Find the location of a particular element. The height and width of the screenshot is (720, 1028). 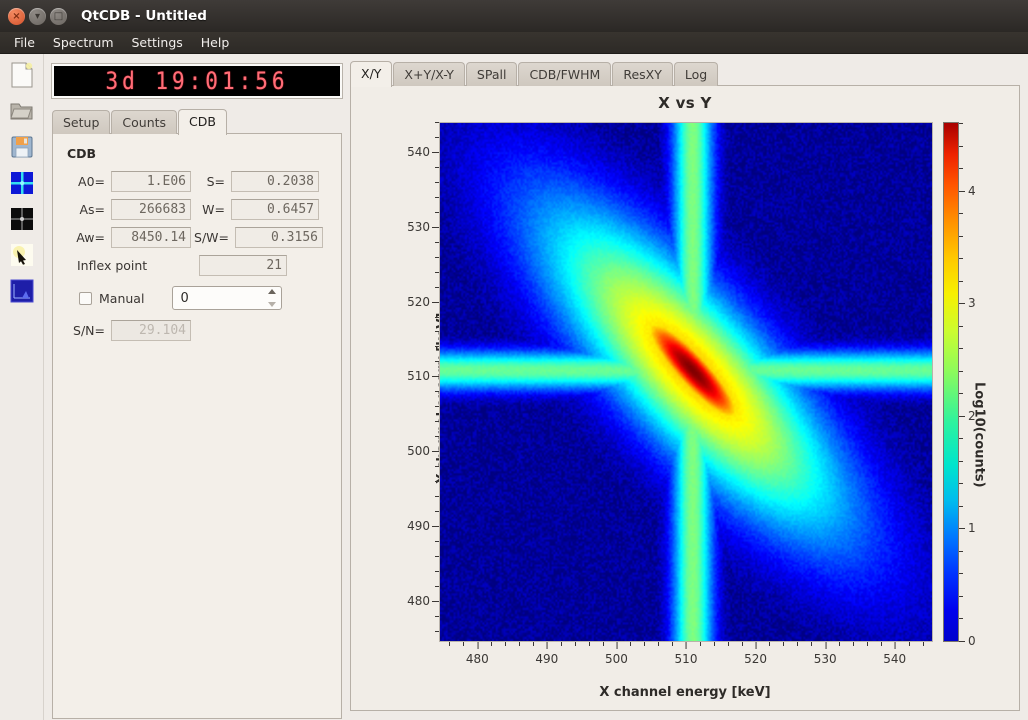

spinbox-arrows is located at coordinates (271, 298).